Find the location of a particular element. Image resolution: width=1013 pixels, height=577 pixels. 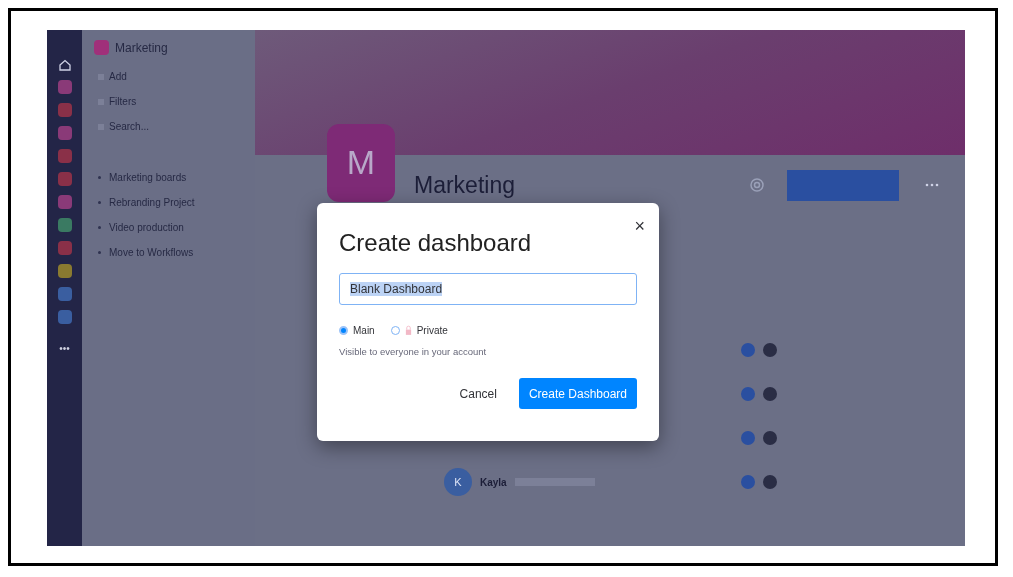

workspace-badge-icon is located at coordinates (101, 47).